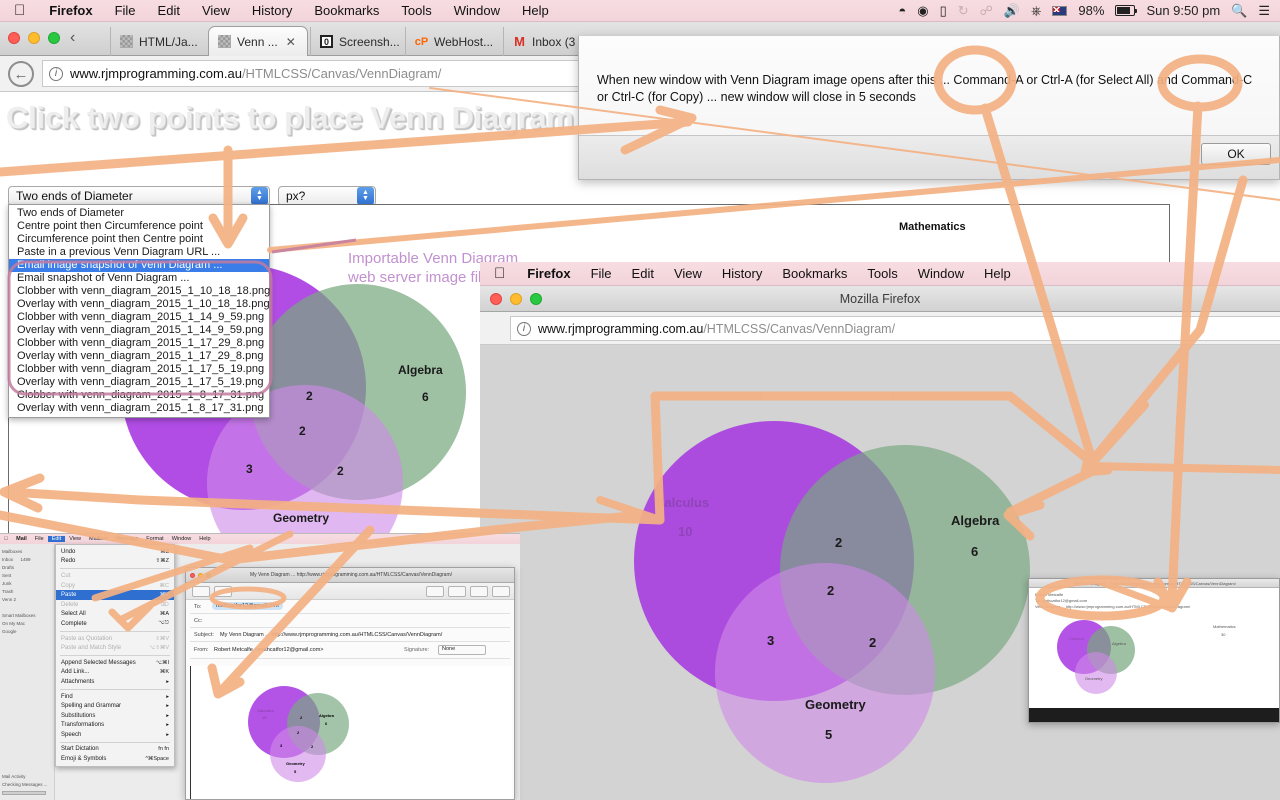 This screenshot has width=1280, height=800. I want to click on time-machine-icon: ◉, so click(922, 11).